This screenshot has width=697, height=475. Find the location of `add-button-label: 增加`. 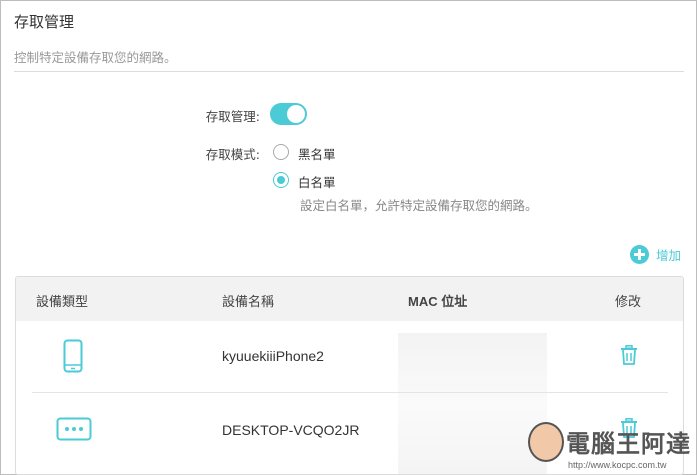

add-button-label: 增加 is located at coordinates (669, 255).